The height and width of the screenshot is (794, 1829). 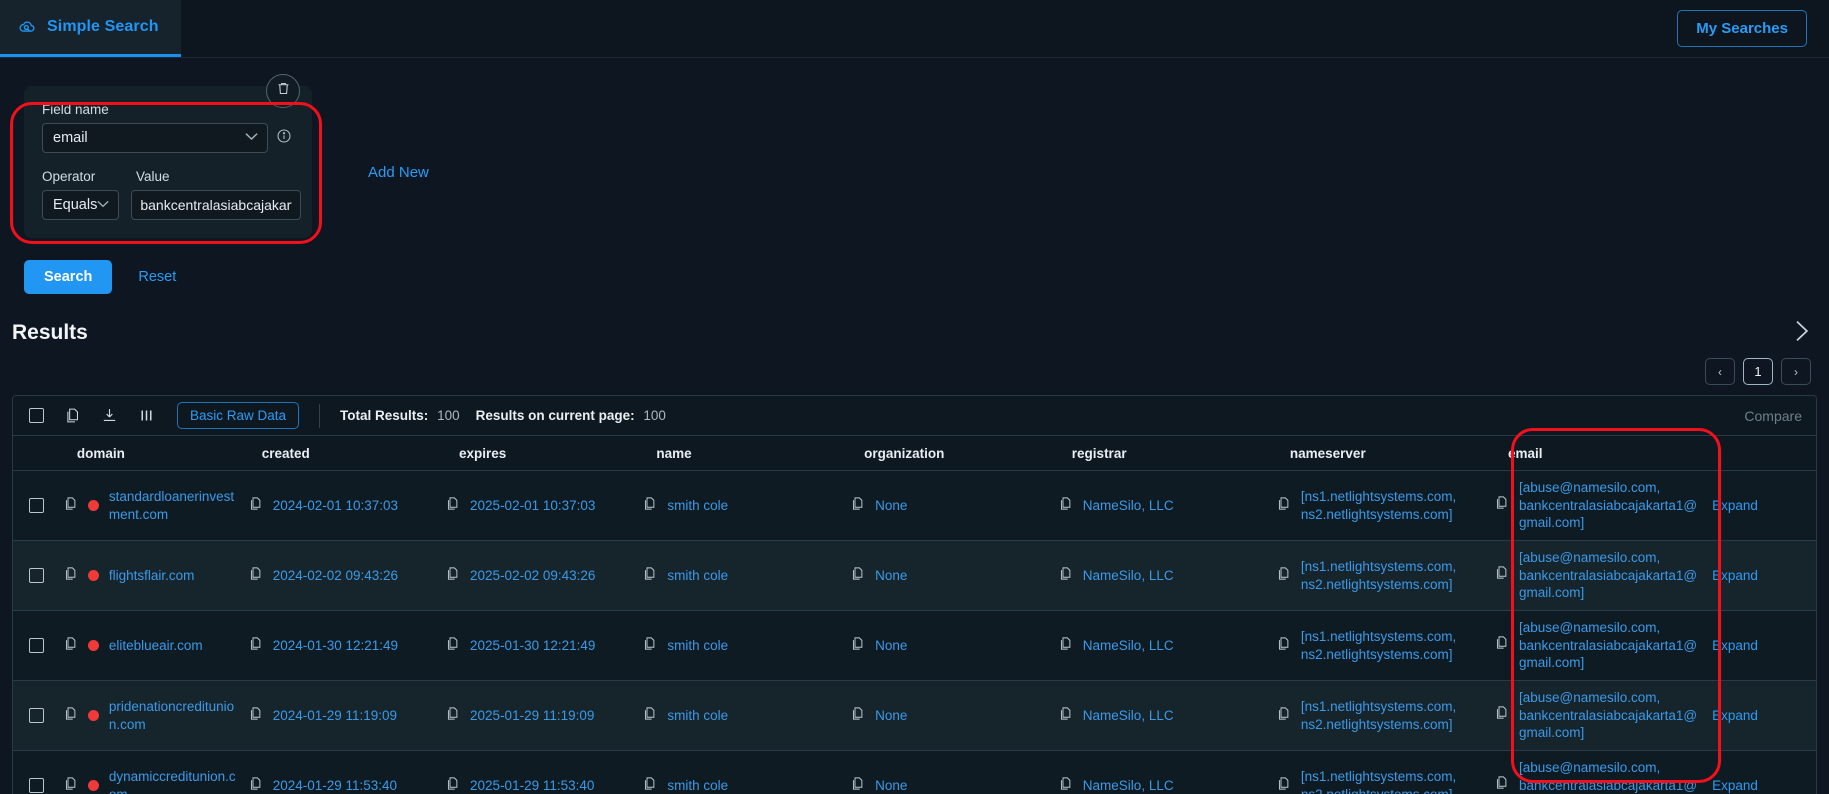 I want to click on download-icon, so click(x=109, y=415).